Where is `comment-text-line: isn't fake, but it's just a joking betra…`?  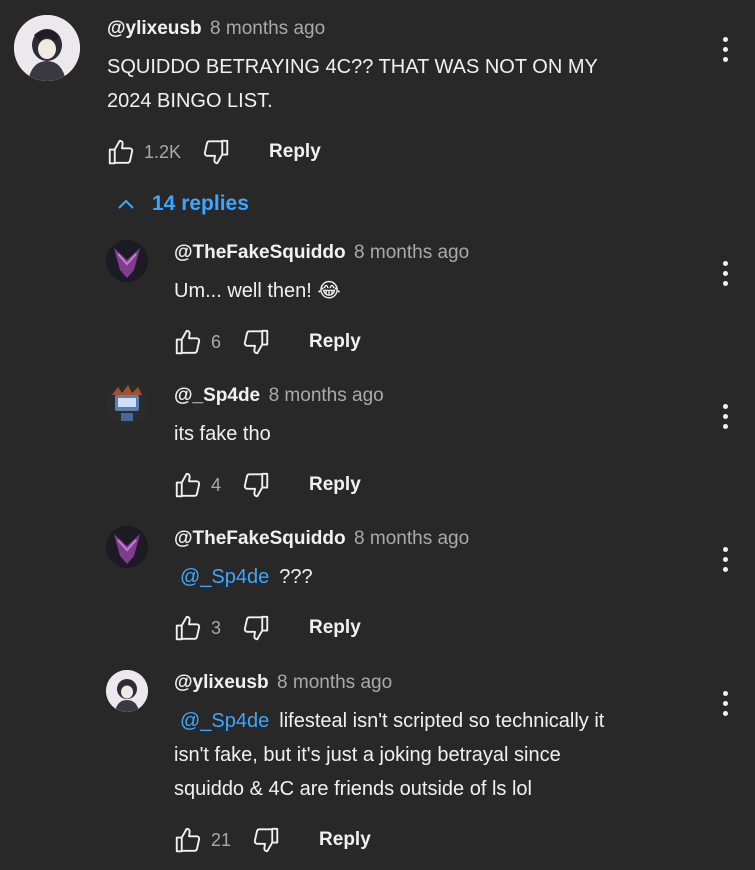
comment-text-line: isn't fake, but it's just a joking betra… is located at coordinates (367, 755).